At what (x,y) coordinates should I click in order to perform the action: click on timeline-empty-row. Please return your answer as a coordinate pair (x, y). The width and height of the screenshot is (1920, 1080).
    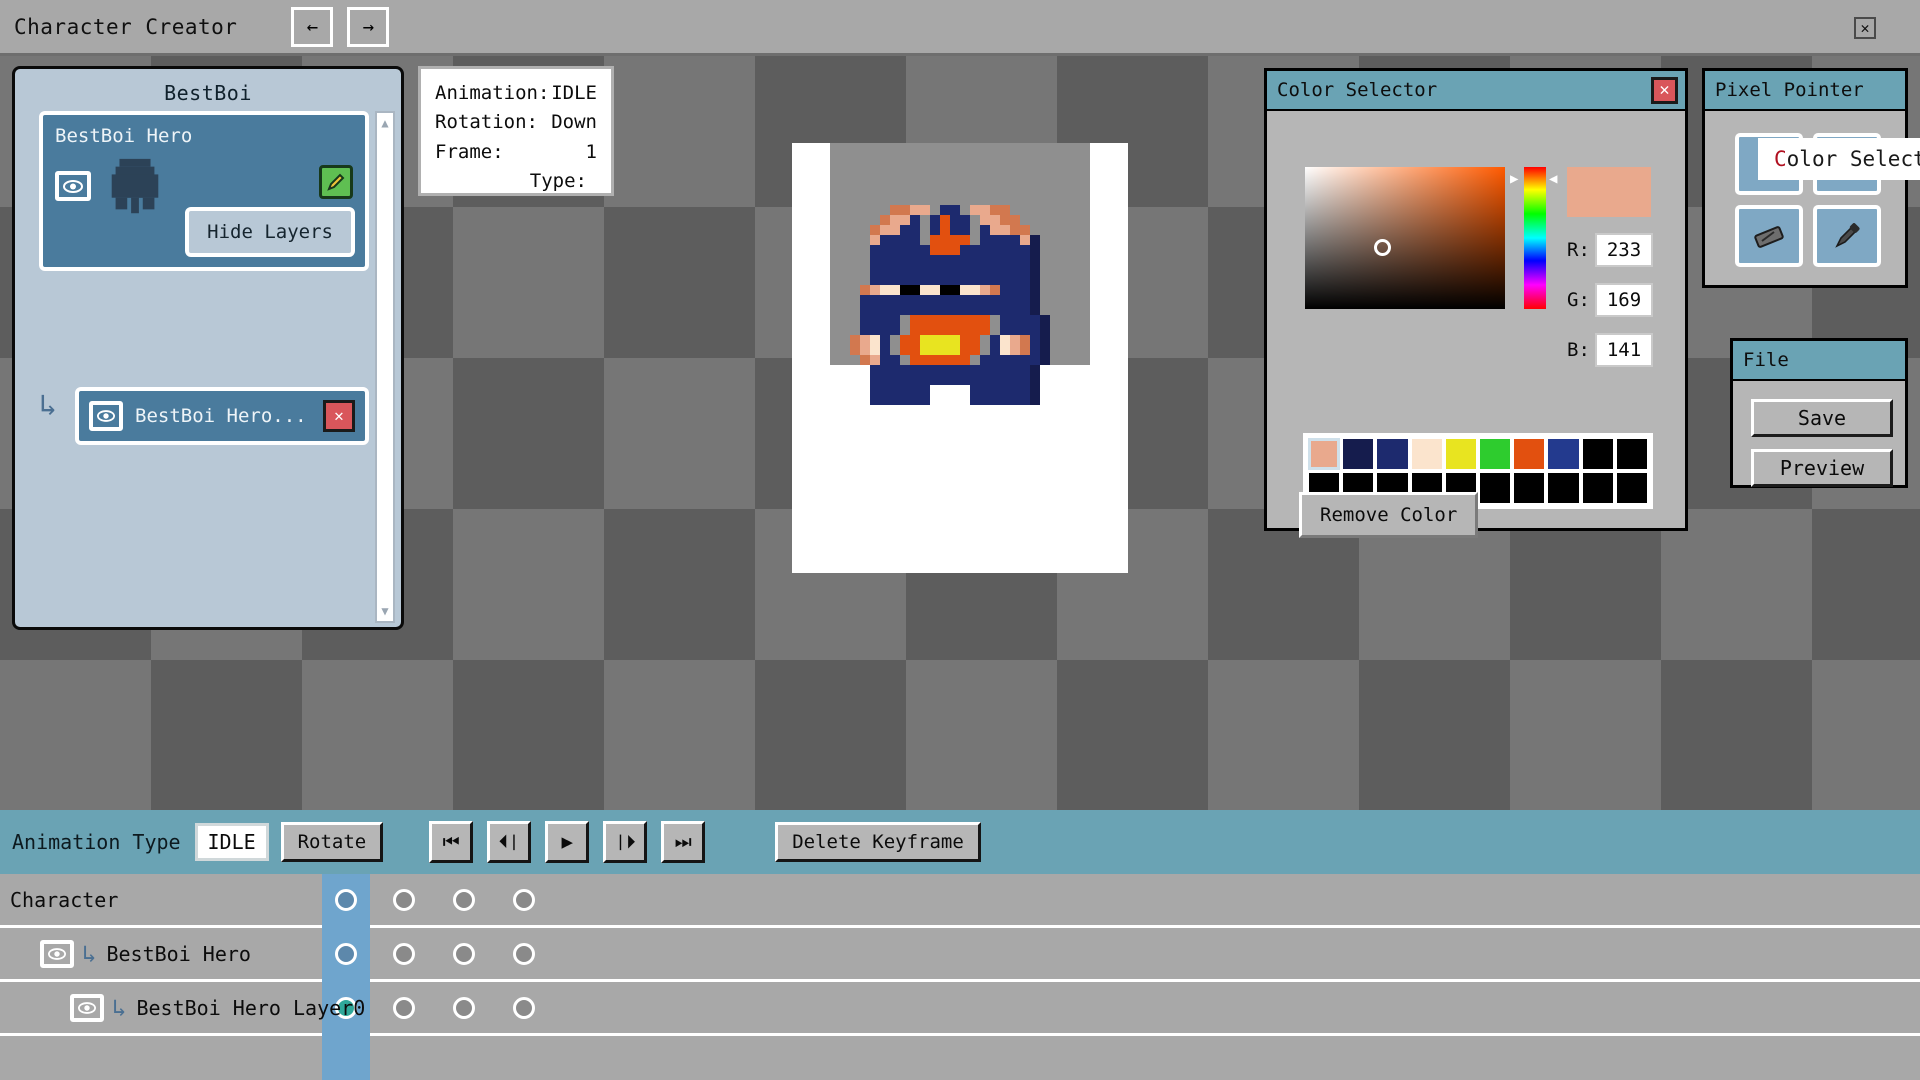
    Looking at the image, I should click on (960, 1058).